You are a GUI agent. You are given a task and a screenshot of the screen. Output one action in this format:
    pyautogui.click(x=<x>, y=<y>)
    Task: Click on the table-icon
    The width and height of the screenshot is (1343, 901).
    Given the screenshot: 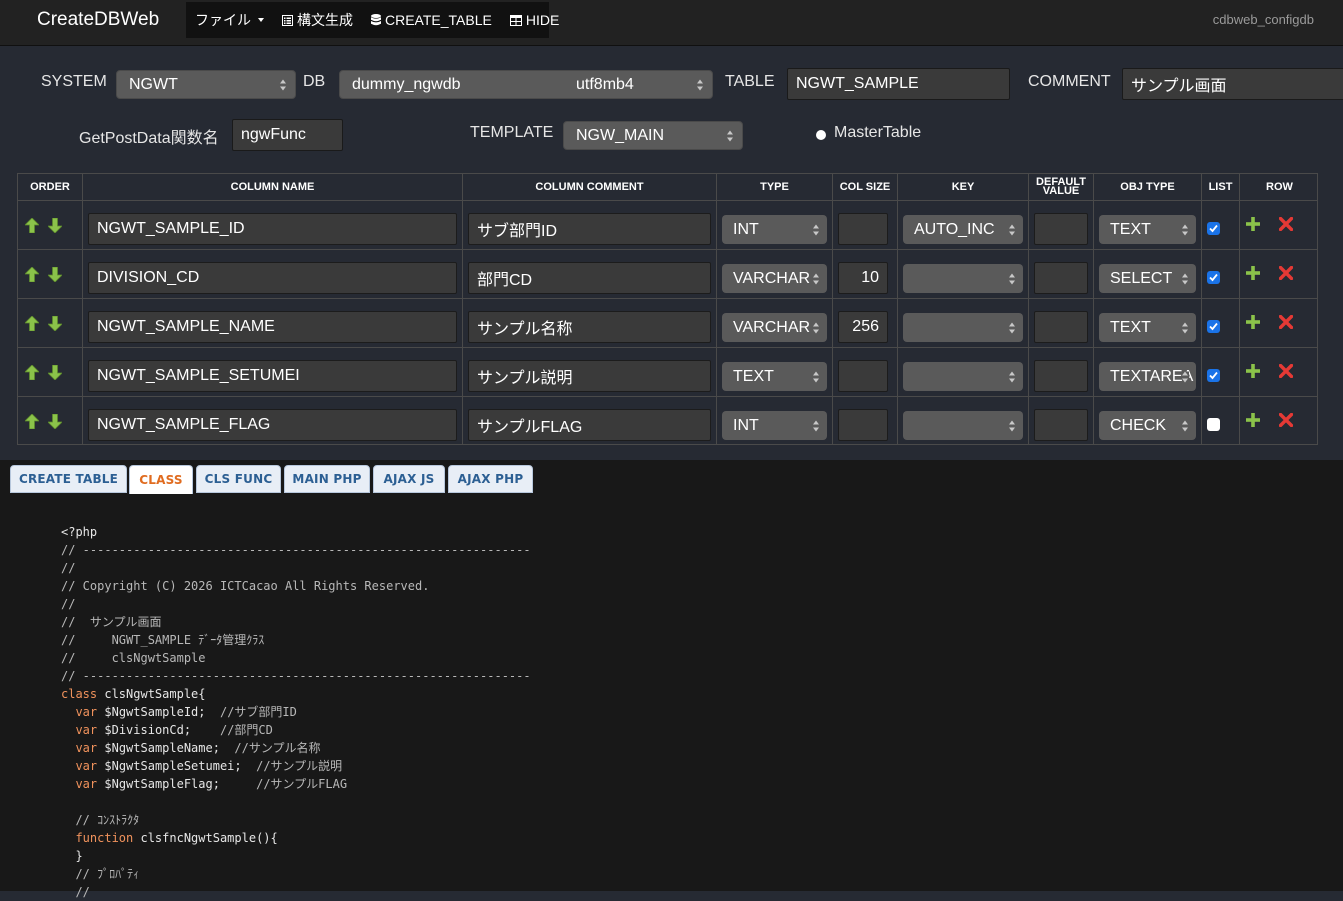 What is the action you would take?
    pyautogui.click(x=515, y=20)
    